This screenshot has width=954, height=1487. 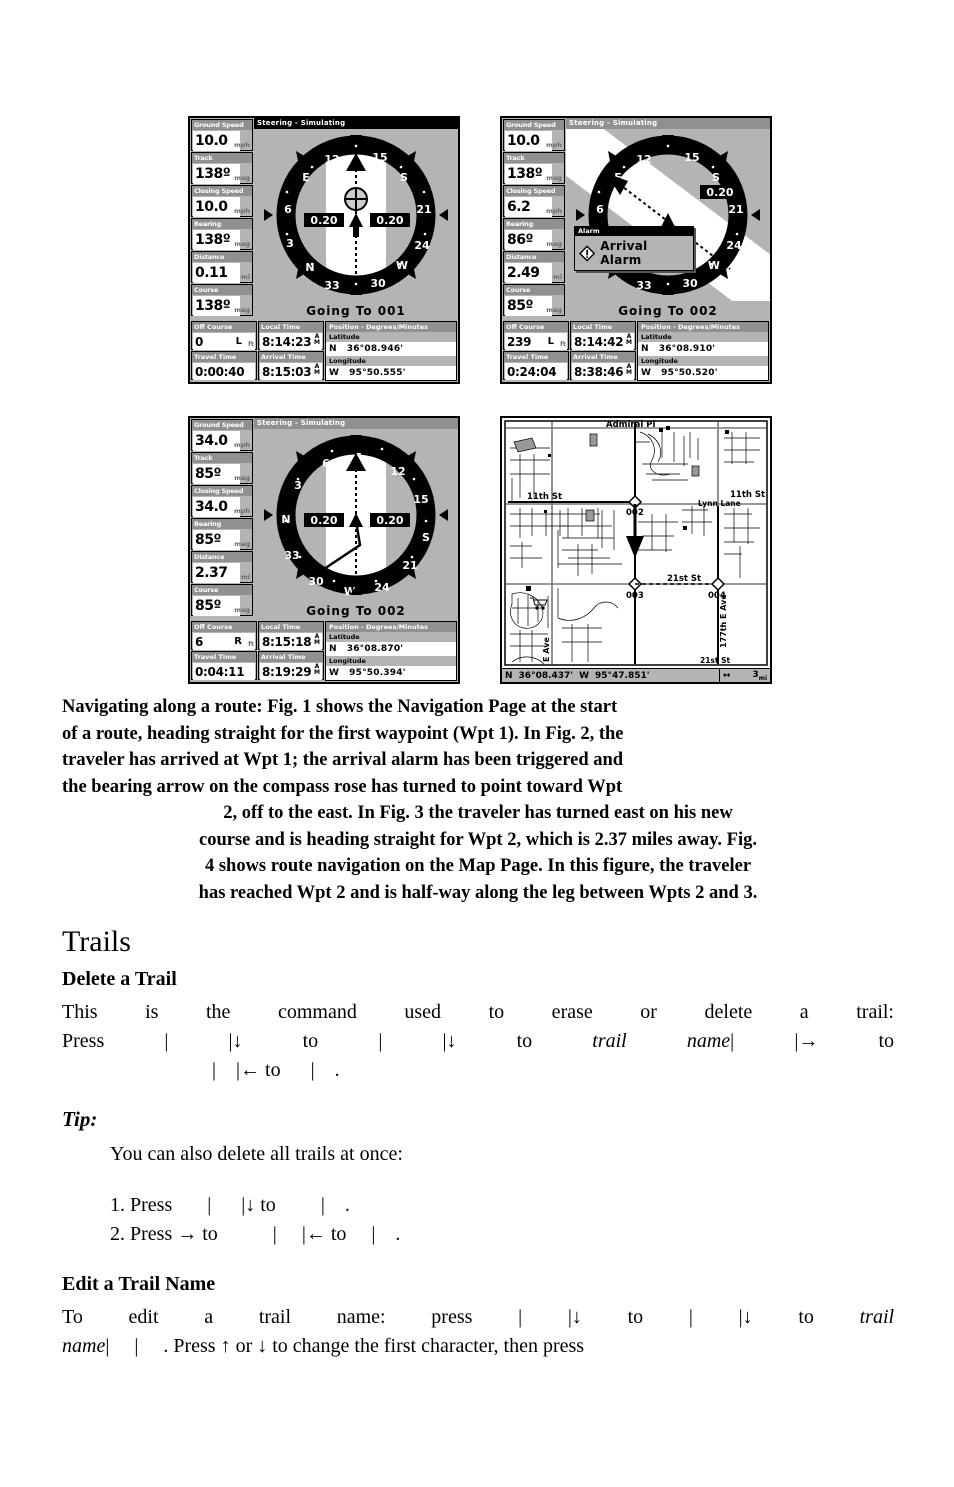 I want to click on waypoint-label-002: 002, so click(x=635, y=513).